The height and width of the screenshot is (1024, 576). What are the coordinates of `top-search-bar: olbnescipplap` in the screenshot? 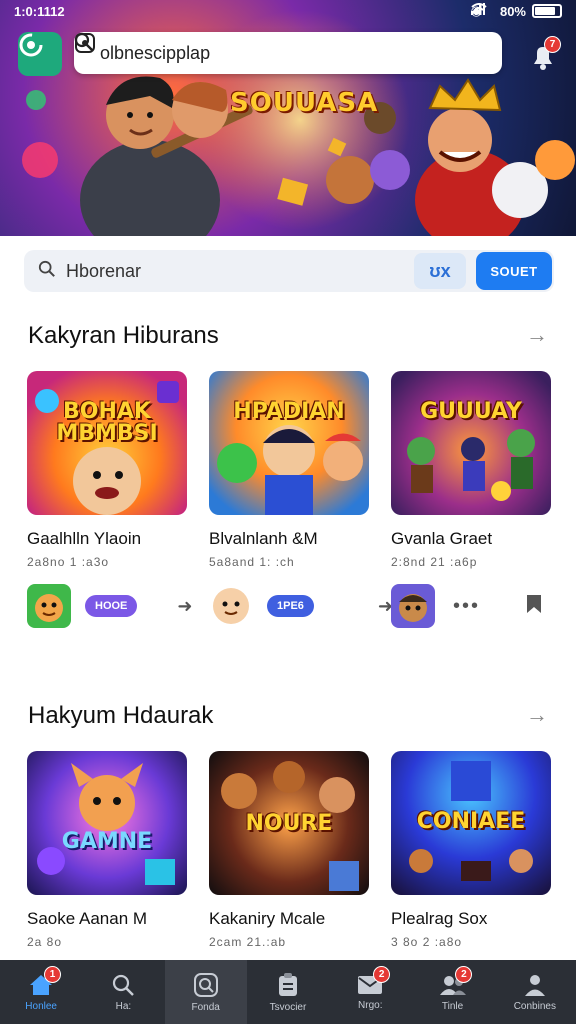 It's located at (288, 53).